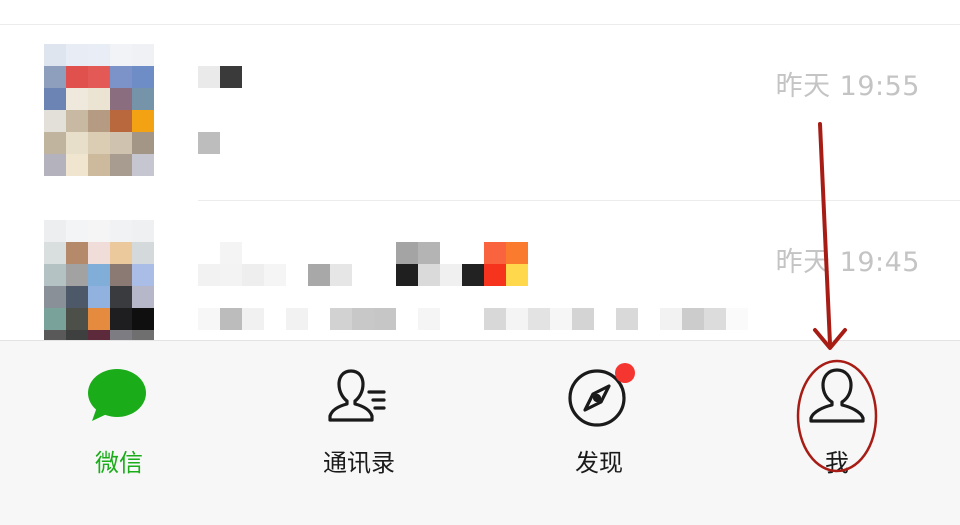 This screenshot has height=525, width=960. What do you see at coordinates (119, 463) in the screenshot?
I see `tab-label: 微信` at bounding box center [119, 463].